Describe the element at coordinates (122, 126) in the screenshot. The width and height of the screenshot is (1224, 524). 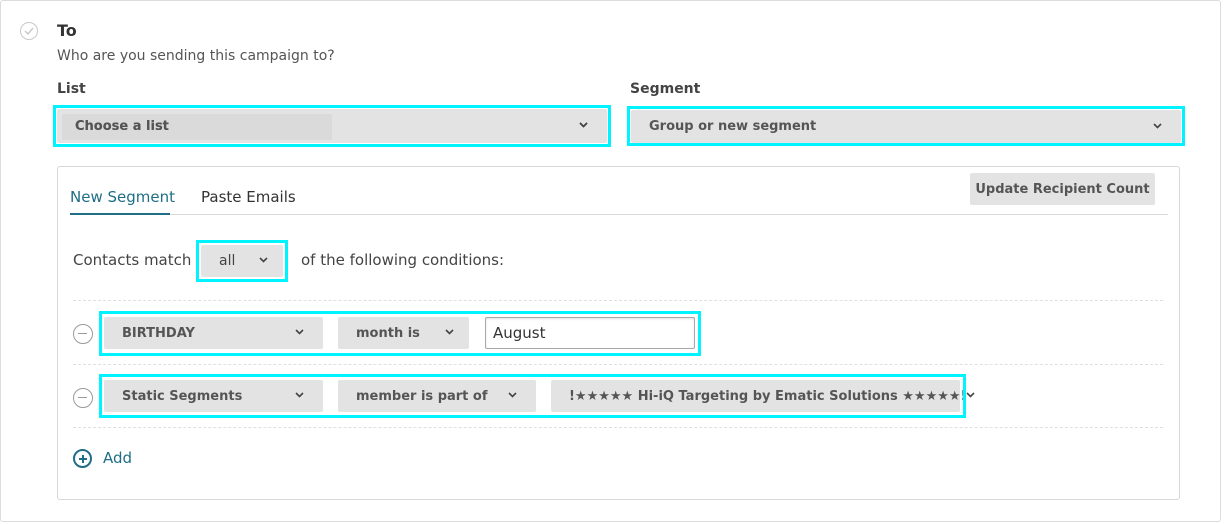
I see `list-select-value: Choose a list` at that location.